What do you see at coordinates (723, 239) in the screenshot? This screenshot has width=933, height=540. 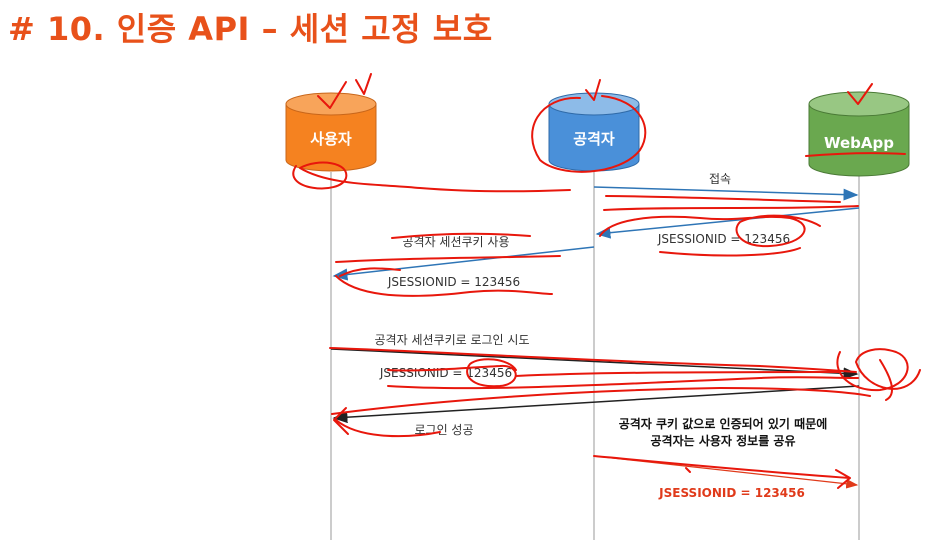 I see `label-session-id-1: JSESSIONID = 123456` at bounding box center [723, 239].